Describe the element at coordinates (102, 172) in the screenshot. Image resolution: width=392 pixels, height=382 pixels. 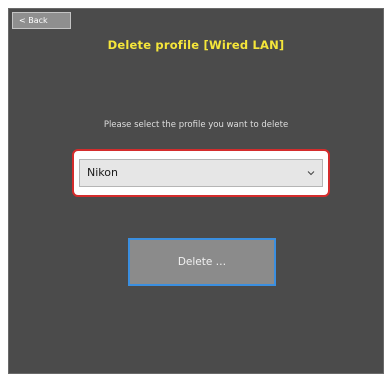
I see `profile-select-value: Nikon` at that location.